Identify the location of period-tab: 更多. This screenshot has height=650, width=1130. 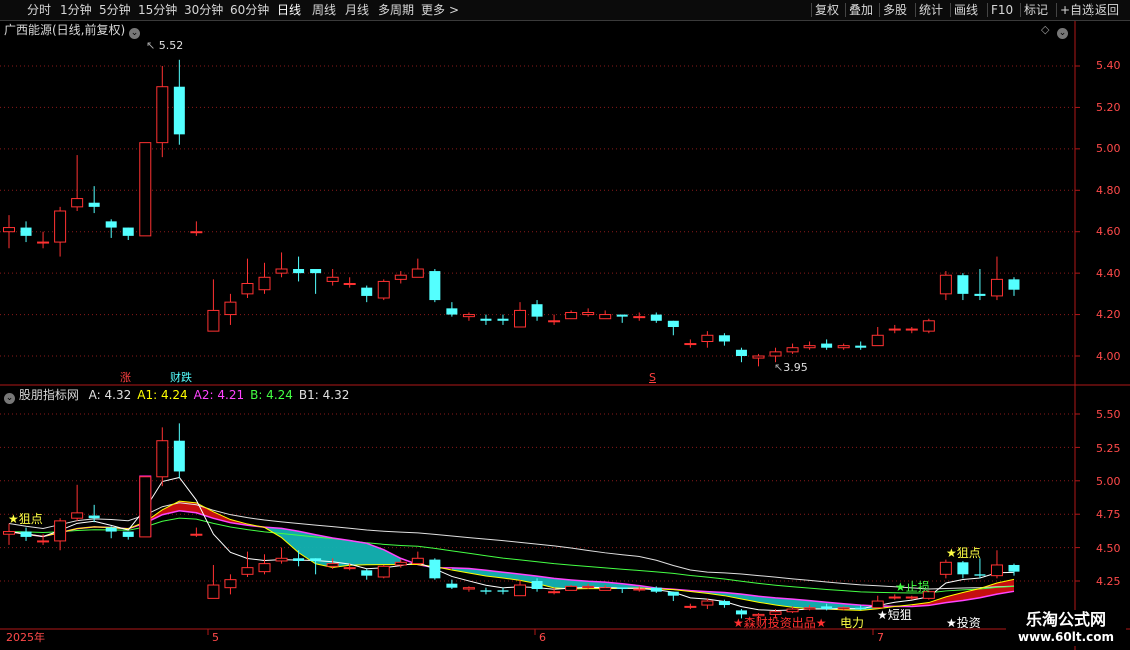
(433, 10).